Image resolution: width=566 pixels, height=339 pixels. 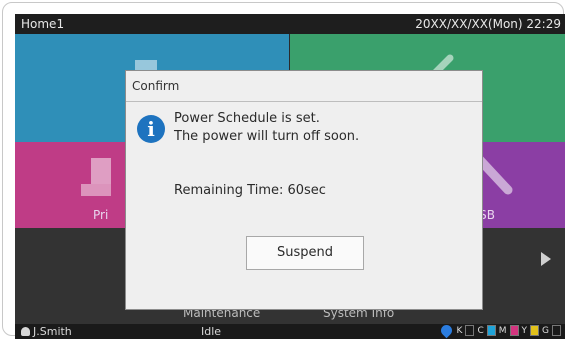 I want to click on tile-print-label: Pri, so click(x=101, y=215).